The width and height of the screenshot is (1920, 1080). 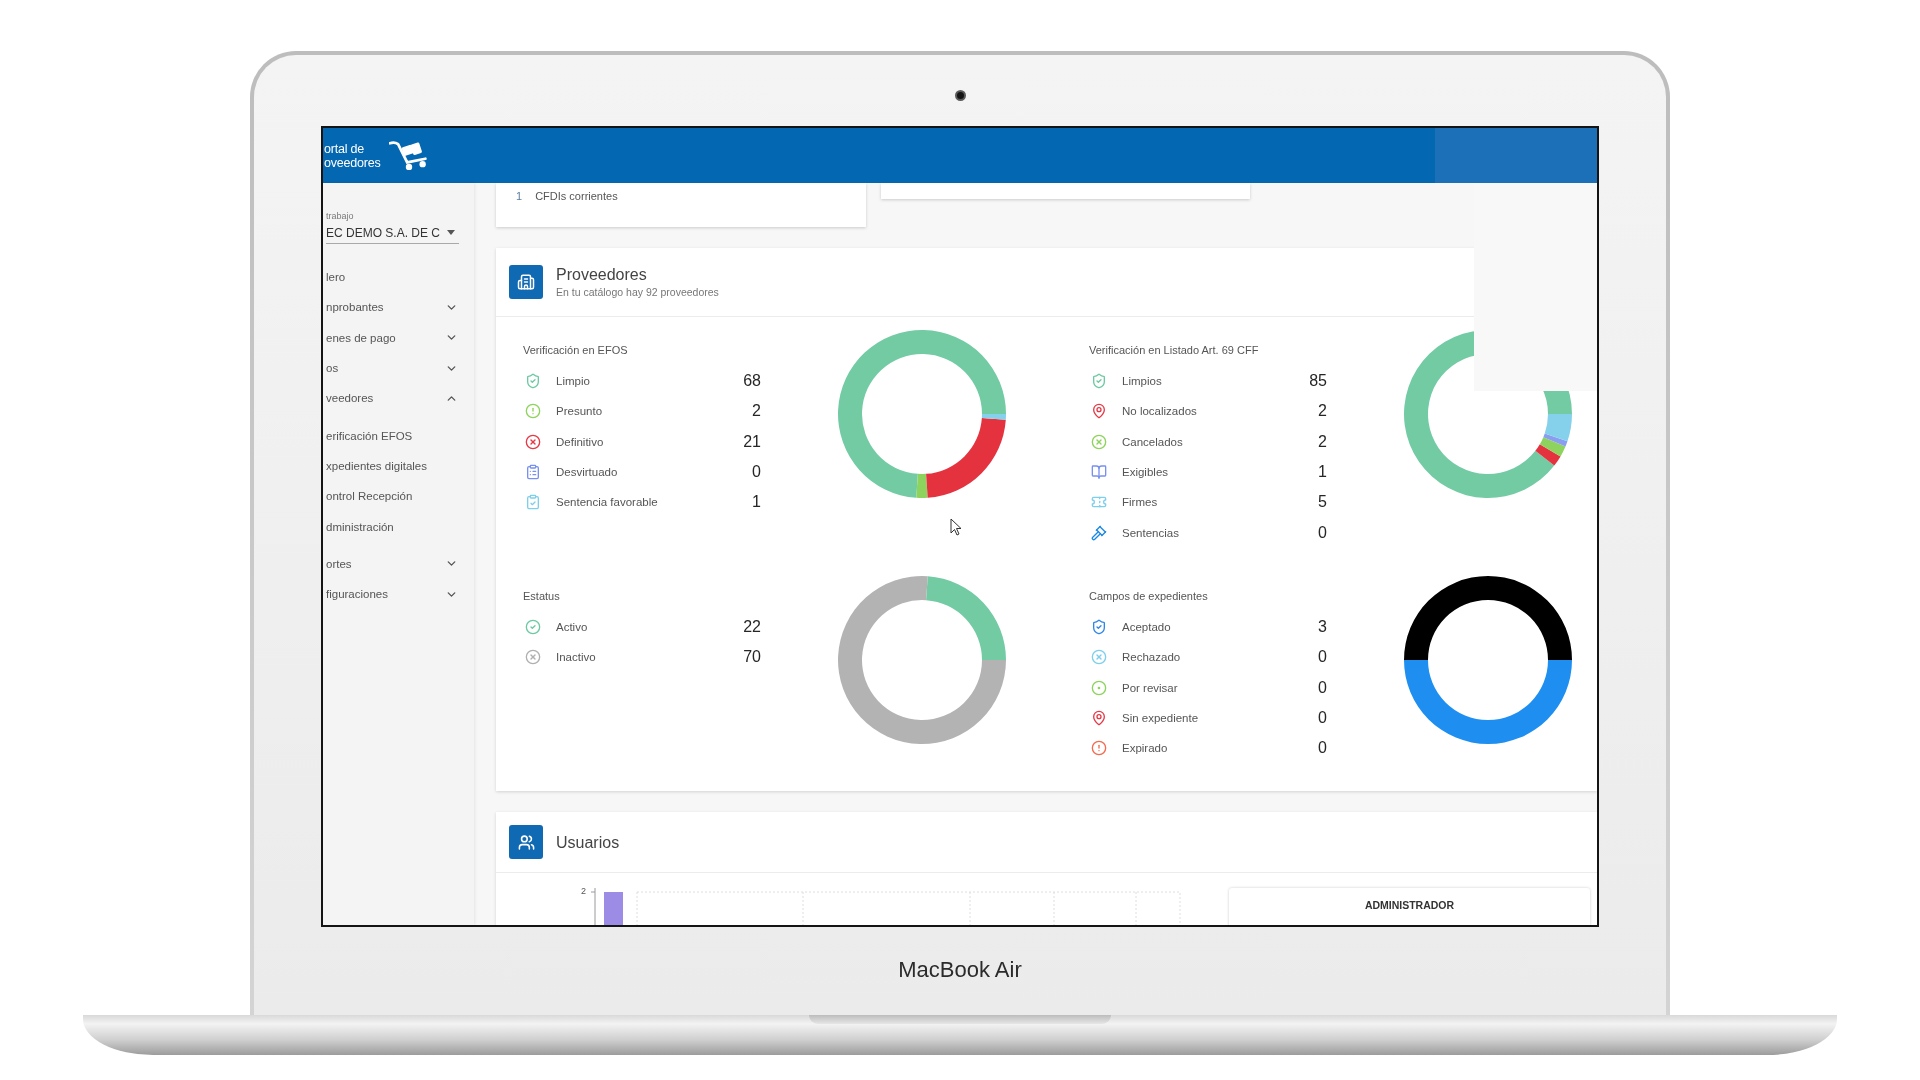 What do you see at coordinates (573, 381) in the screenshot?
I see `legend-label: Limpio` at bounding box center [573, 381].